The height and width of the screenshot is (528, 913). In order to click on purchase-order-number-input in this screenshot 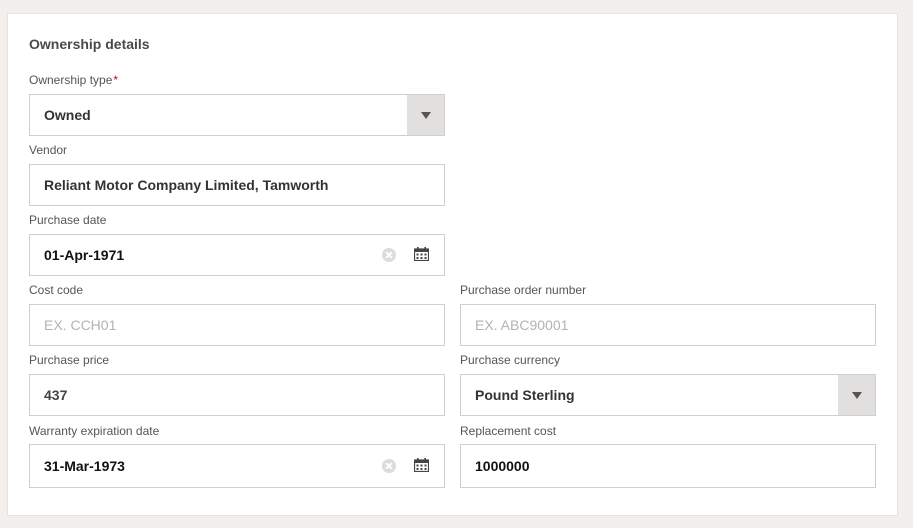, I will do `click(668, 325)`.